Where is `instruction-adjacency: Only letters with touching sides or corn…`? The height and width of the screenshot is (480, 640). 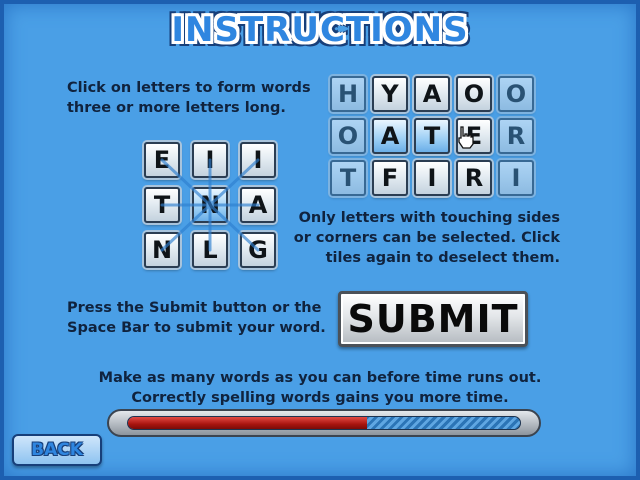
instruction-adjacency: Only letters with touching sides or corn… is located at coordinates (415, 238).